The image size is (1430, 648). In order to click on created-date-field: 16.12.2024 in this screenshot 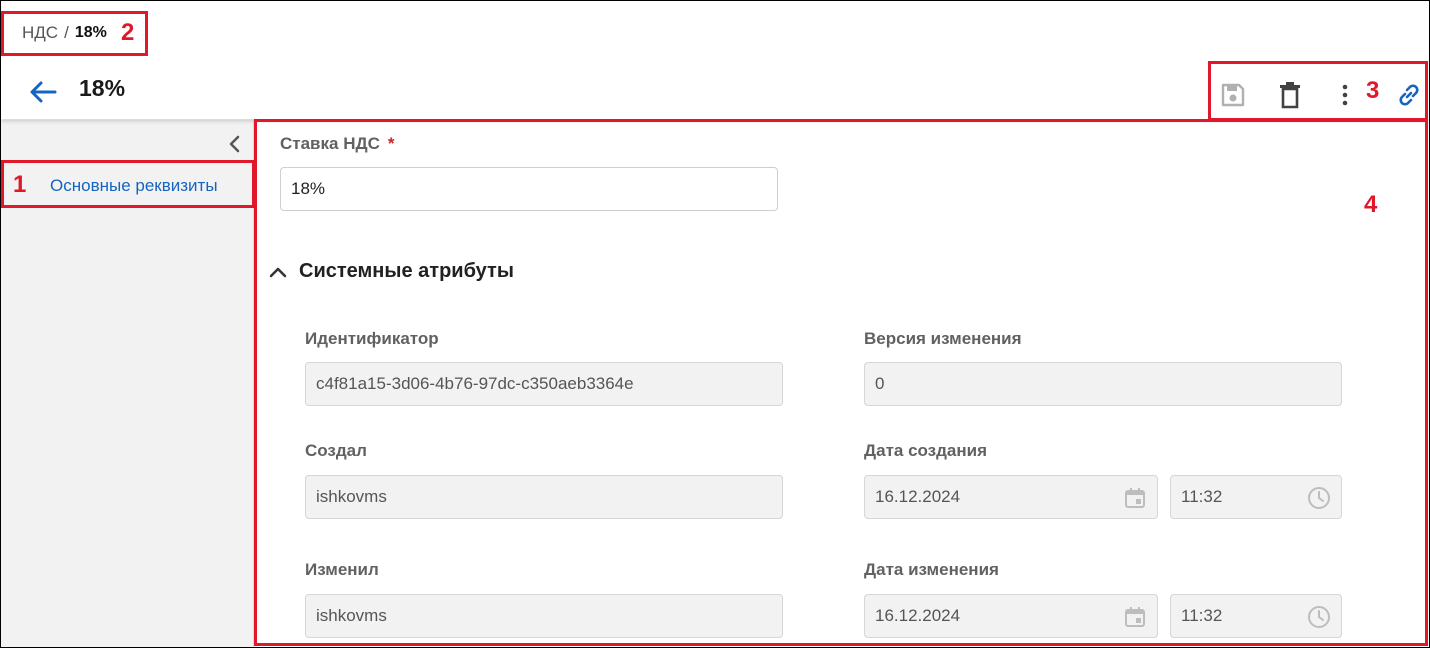, I will do `click(1011, 497)`.